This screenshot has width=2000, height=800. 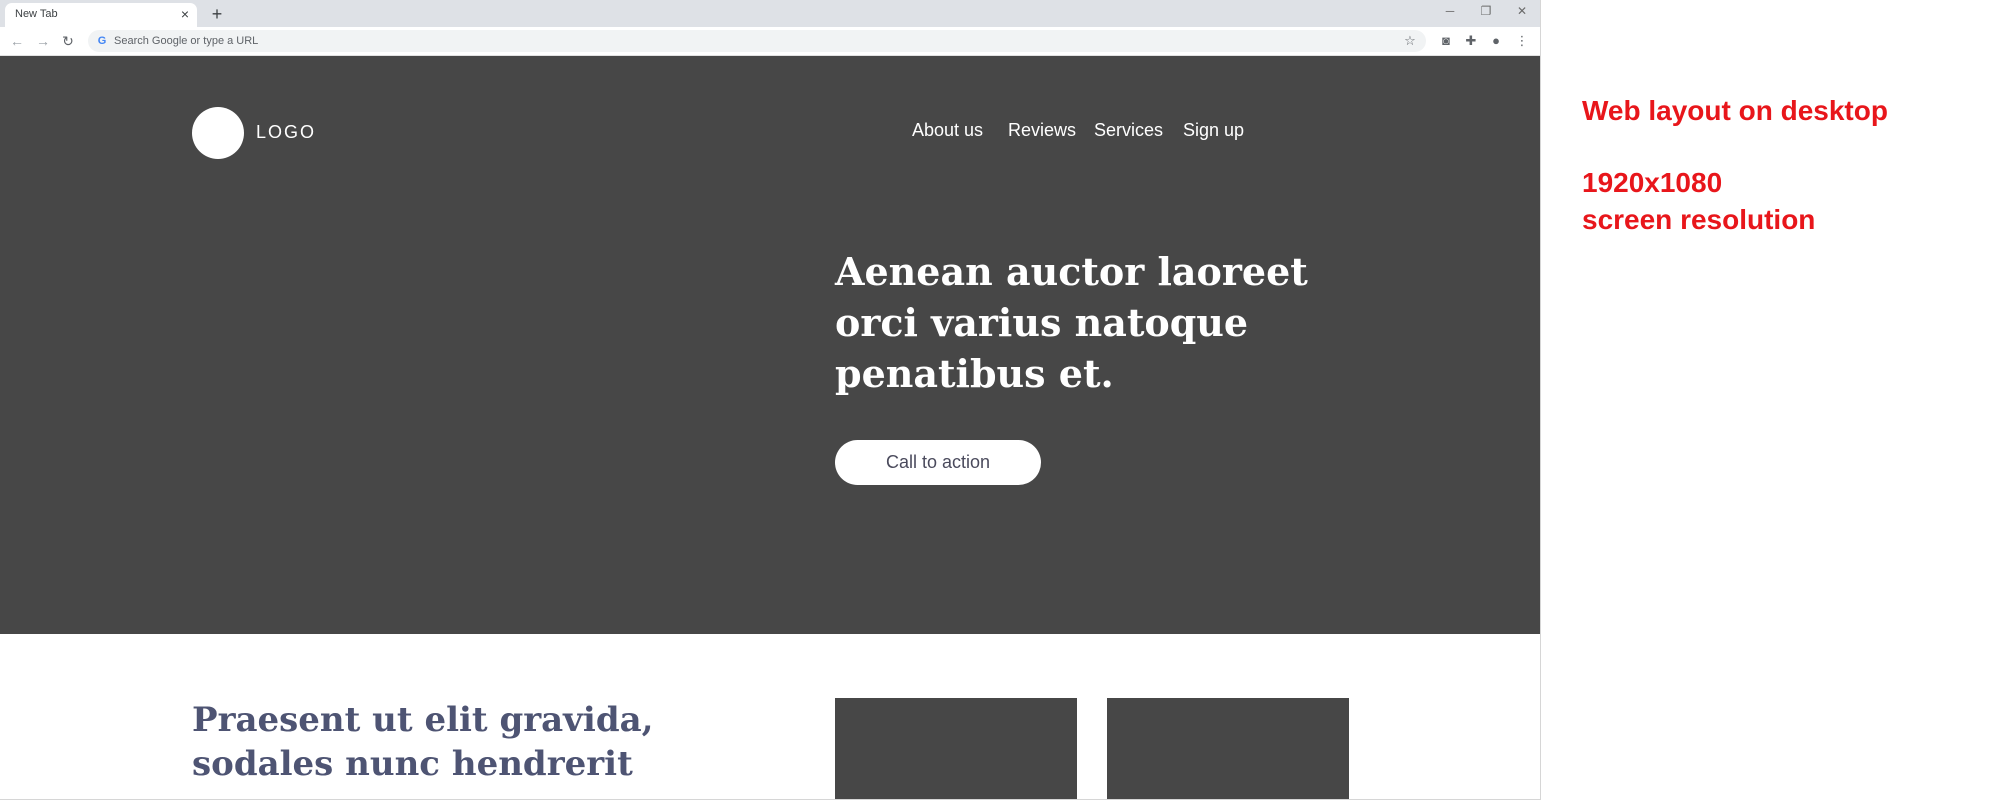 What do you see at coordinates (1522, 11) in the screenshot?
I see `close-icon: ✕` at bounding box center [1522, 11].